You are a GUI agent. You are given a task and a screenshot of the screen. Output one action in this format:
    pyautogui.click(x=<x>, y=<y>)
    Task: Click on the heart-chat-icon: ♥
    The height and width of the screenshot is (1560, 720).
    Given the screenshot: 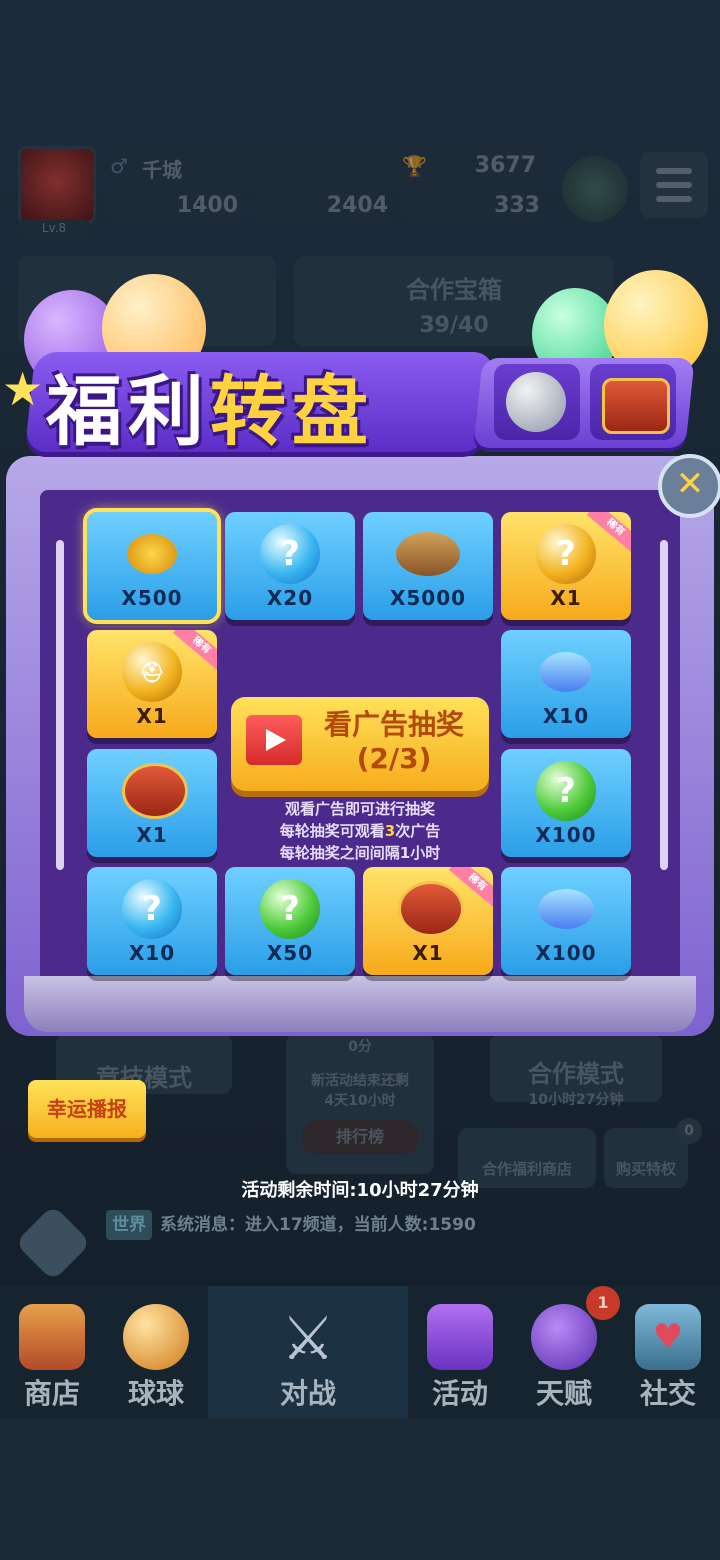 What is the action you would take?
    pyautogui.click(x=668, y=1337)
    